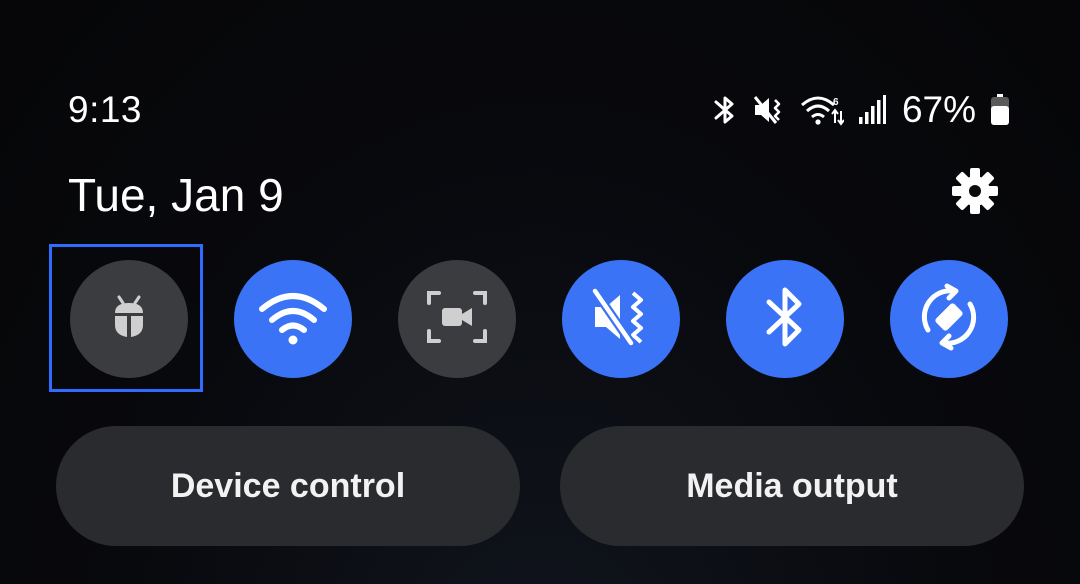  I want to click on settings-button, so click(975, 193).